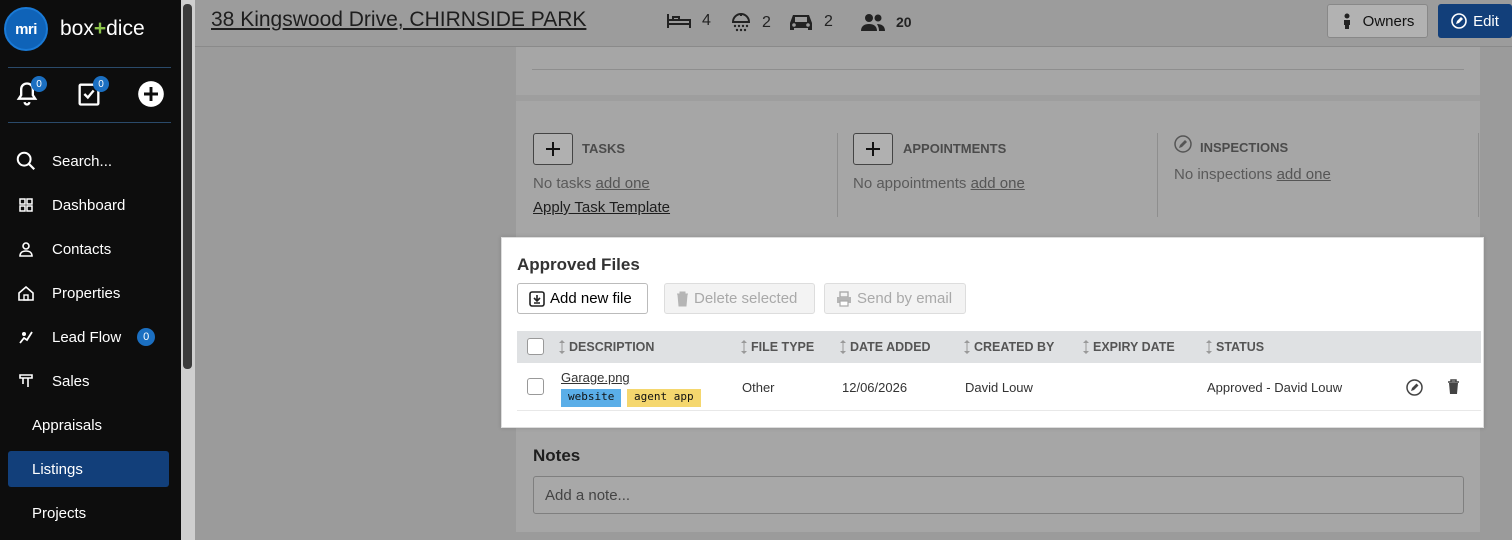 The image size is (1512, 540). I want to click on inspections-empty: No inspections add one, so click(1252, 174).